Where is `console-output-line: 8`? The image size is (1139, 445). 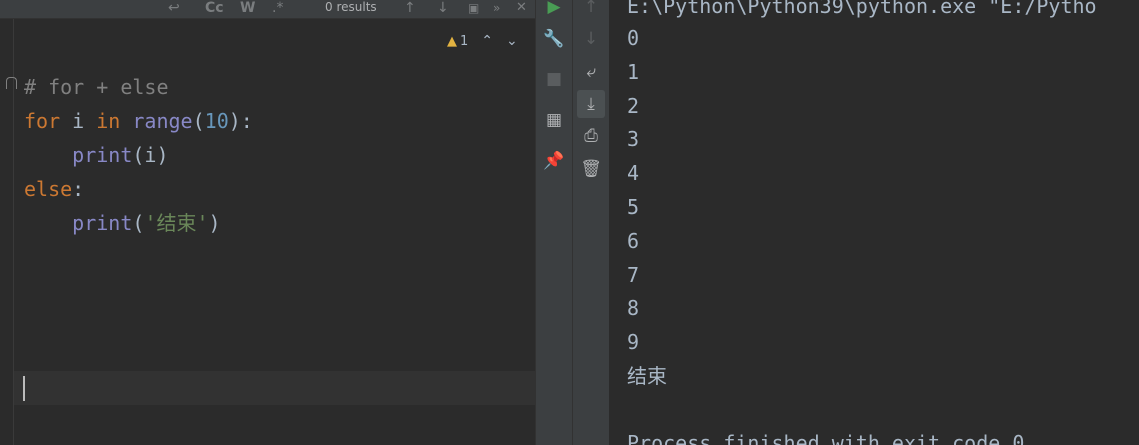
console-output-line: 8 is located at coordinates (633, 308).